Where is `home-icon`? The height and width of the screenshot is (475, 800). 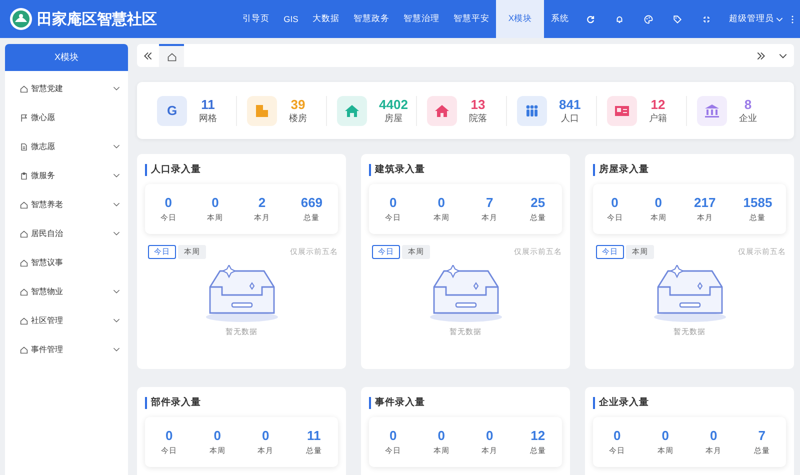
home-icon is located at coordinates (171, 57).